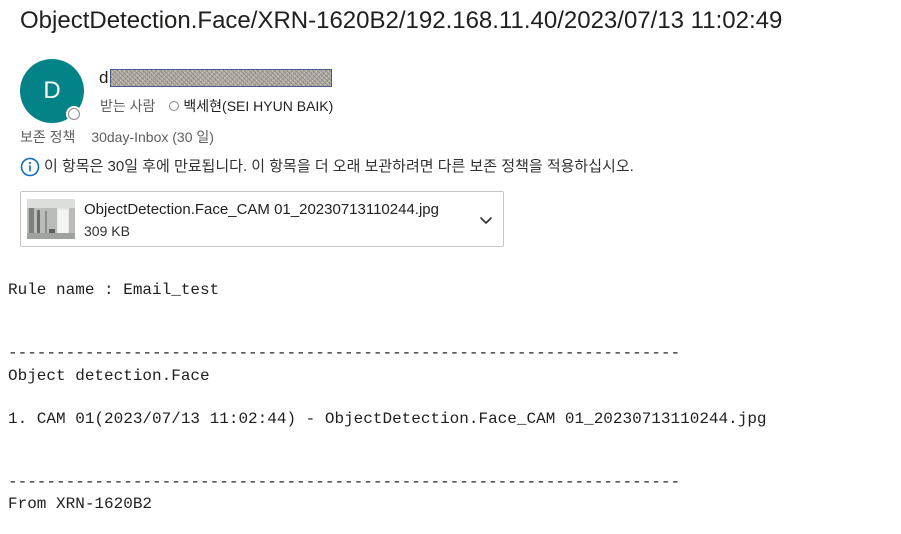 The image size is (901, 534). Describe the element at coordinates (103, 78) in the screenshot. I see `sender-name: d` at that location.